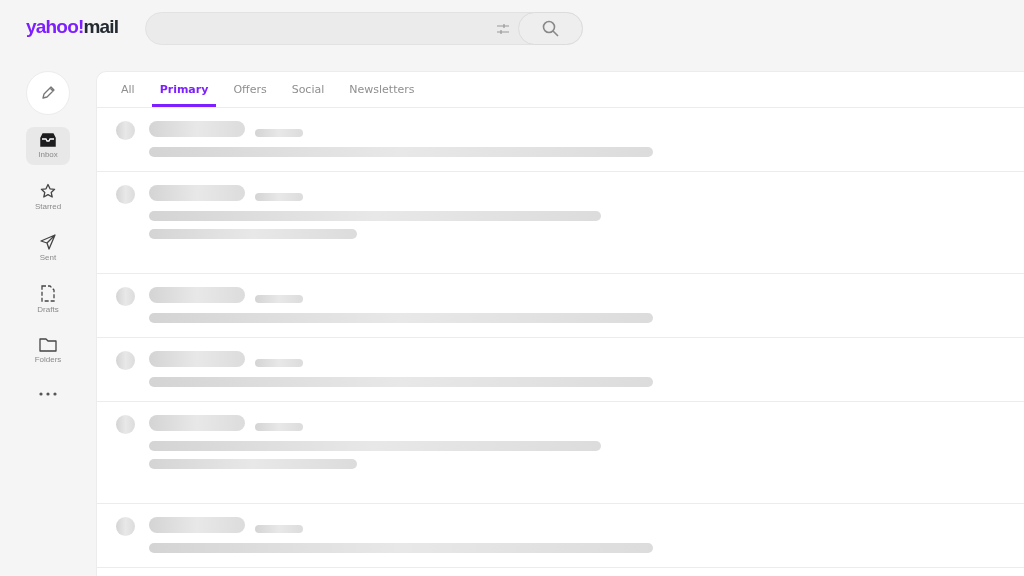  I want to click on category-tab: Primary, so click(184, 89).